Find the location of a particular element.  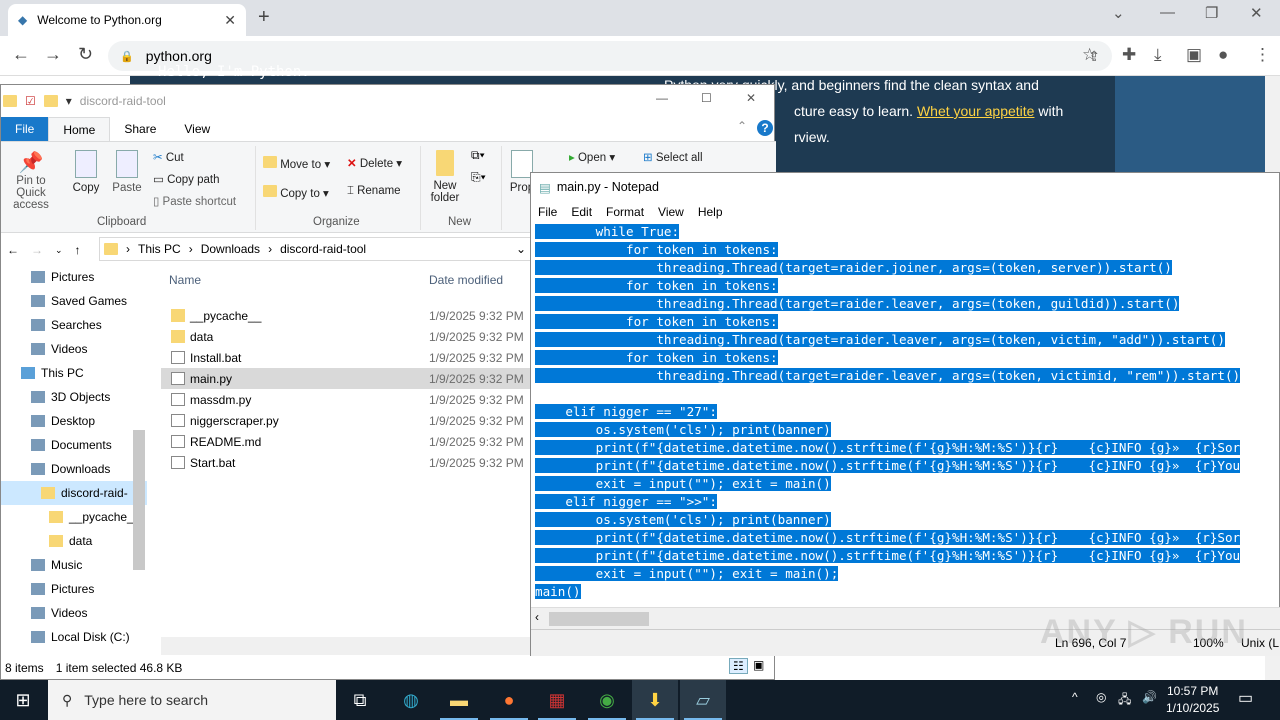

taskbar-search: ⚲ Type here to search is located at coordinates (192, 700).